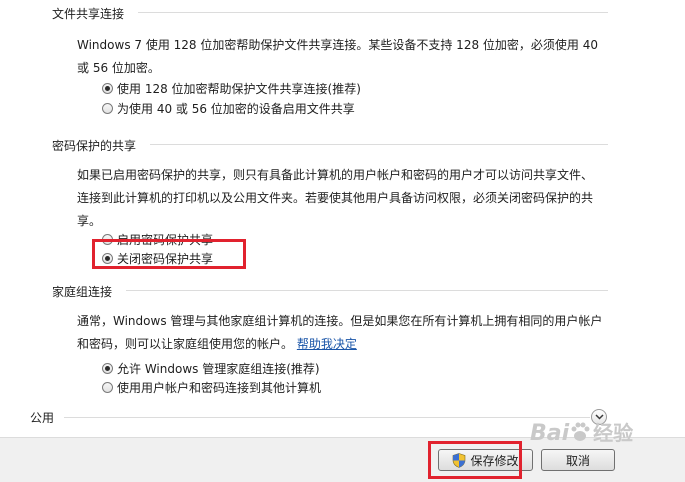 This screenshot has height=482, width=685. Describe the element at coordinates (82, 292) in the screenshot. I see `homegroup-title: 家庭组连接` at that location.